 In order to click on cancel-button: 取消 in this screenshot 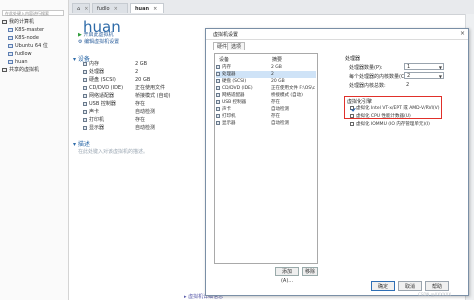, I will do `click(410, 286)`.